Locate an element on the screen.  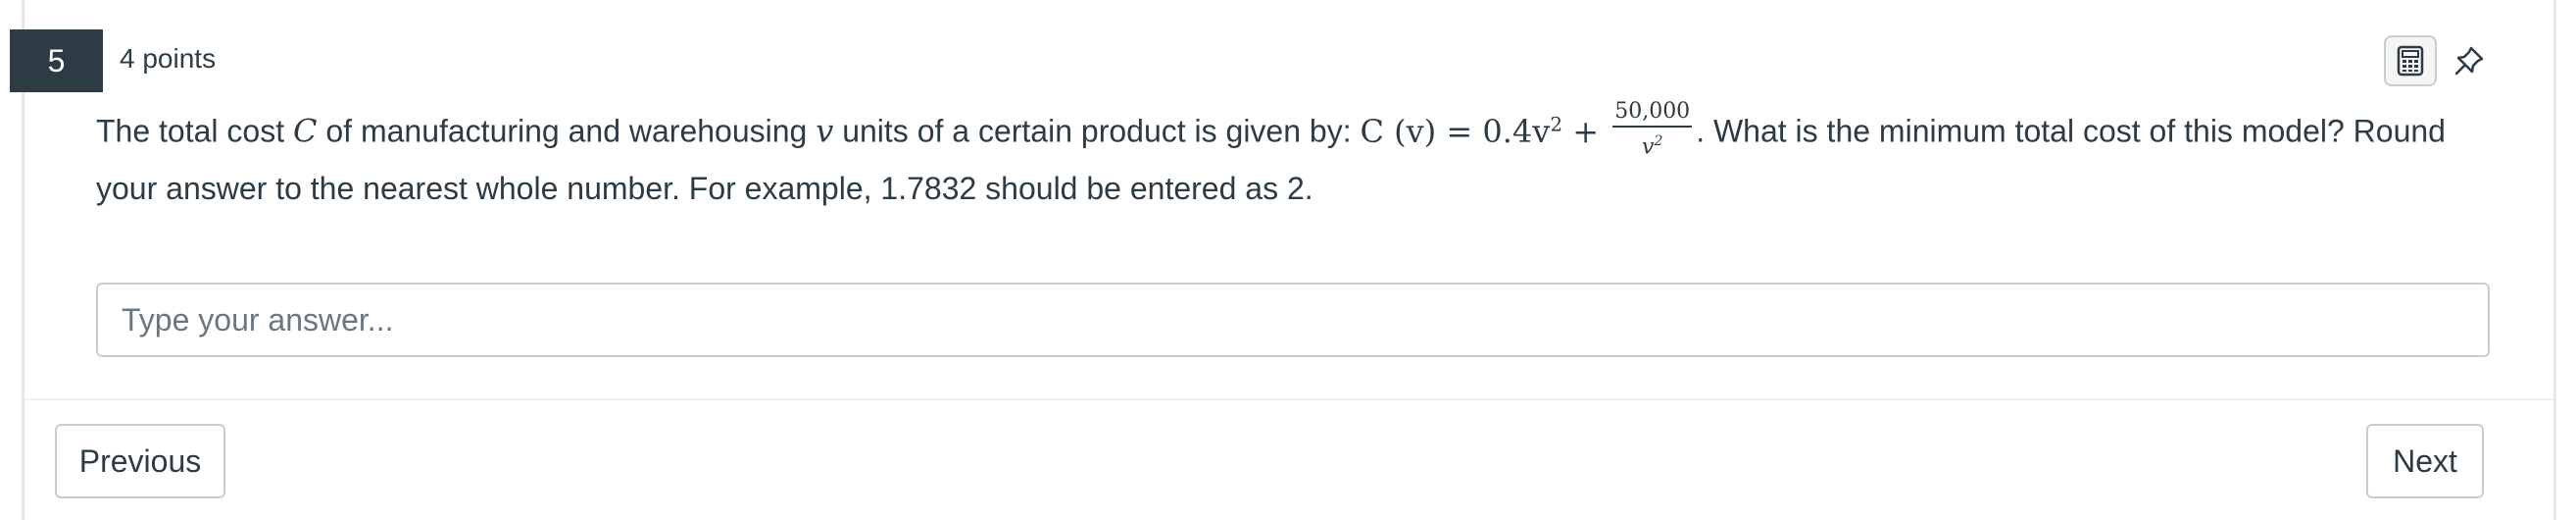
pin-button is located at coordinates (2469, 60).